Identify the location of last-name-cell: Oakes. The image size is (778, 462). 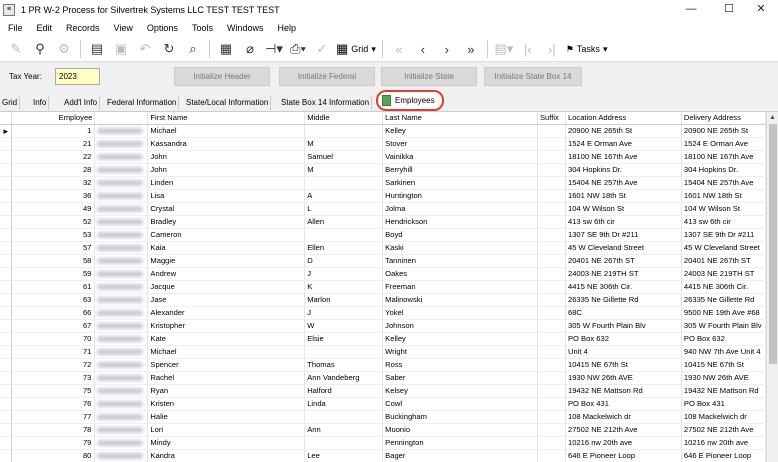
(460, 274).